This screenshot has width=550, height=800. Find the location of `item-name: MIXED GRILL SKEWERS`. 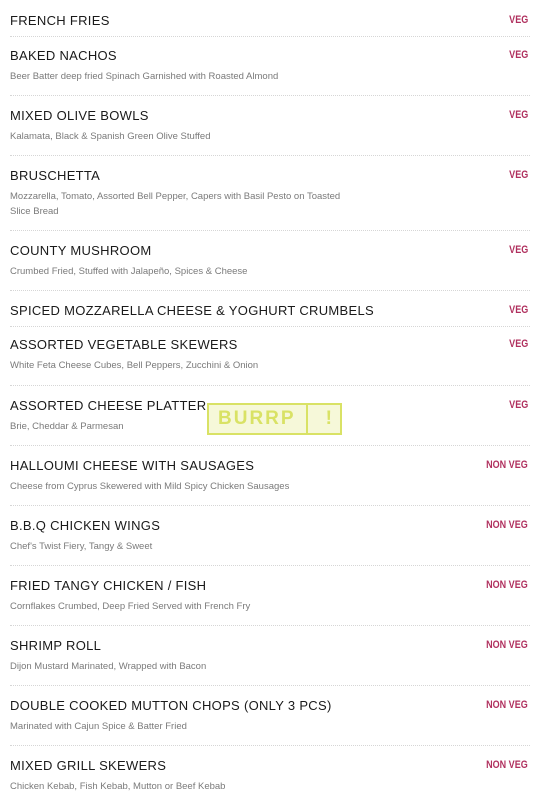

item-name: MIXED GRILL SKEWERS is located at coordinates (88, 765).